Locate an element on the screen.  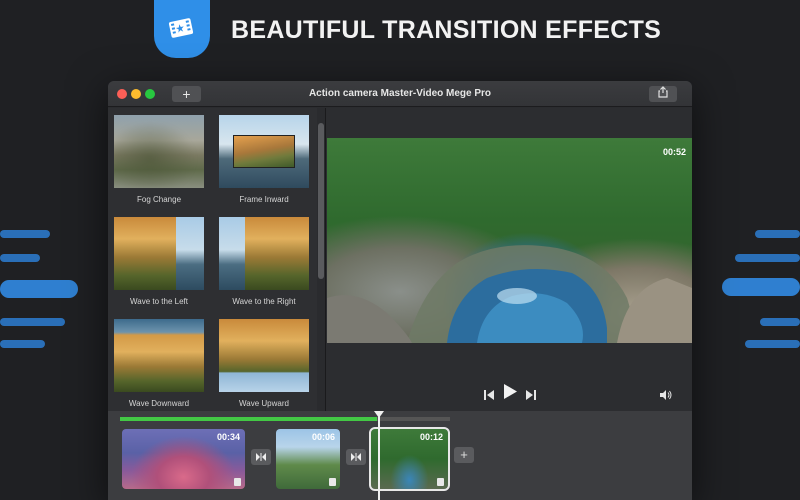
effect-item-wave-to-the-left: Wave to the Left is located at coordinates (159, 261).